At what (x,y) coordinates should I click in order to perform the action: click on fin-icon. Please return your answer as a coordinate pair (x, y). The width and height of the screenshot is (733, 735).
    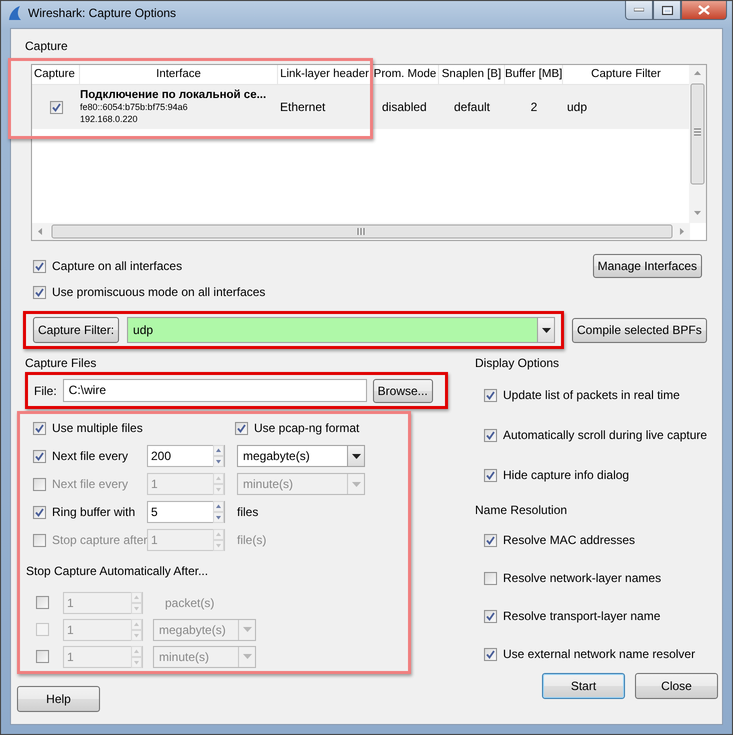
    Looking at the image, I should click on (15, 13).